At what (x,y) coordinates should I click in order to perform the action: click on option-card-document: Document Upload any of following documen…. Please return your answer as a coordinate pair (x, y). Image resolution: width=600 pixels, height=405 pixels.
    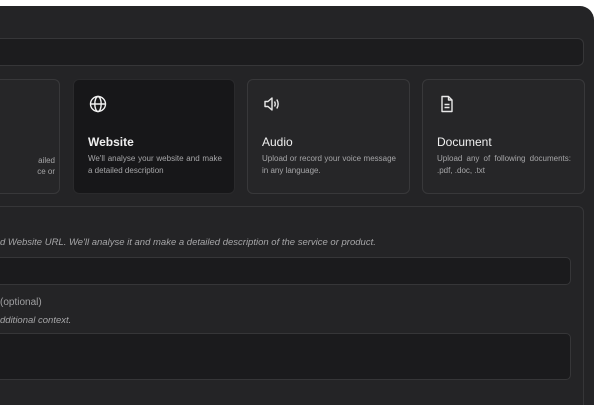
    Looking at the image, I should click on (503, 136).